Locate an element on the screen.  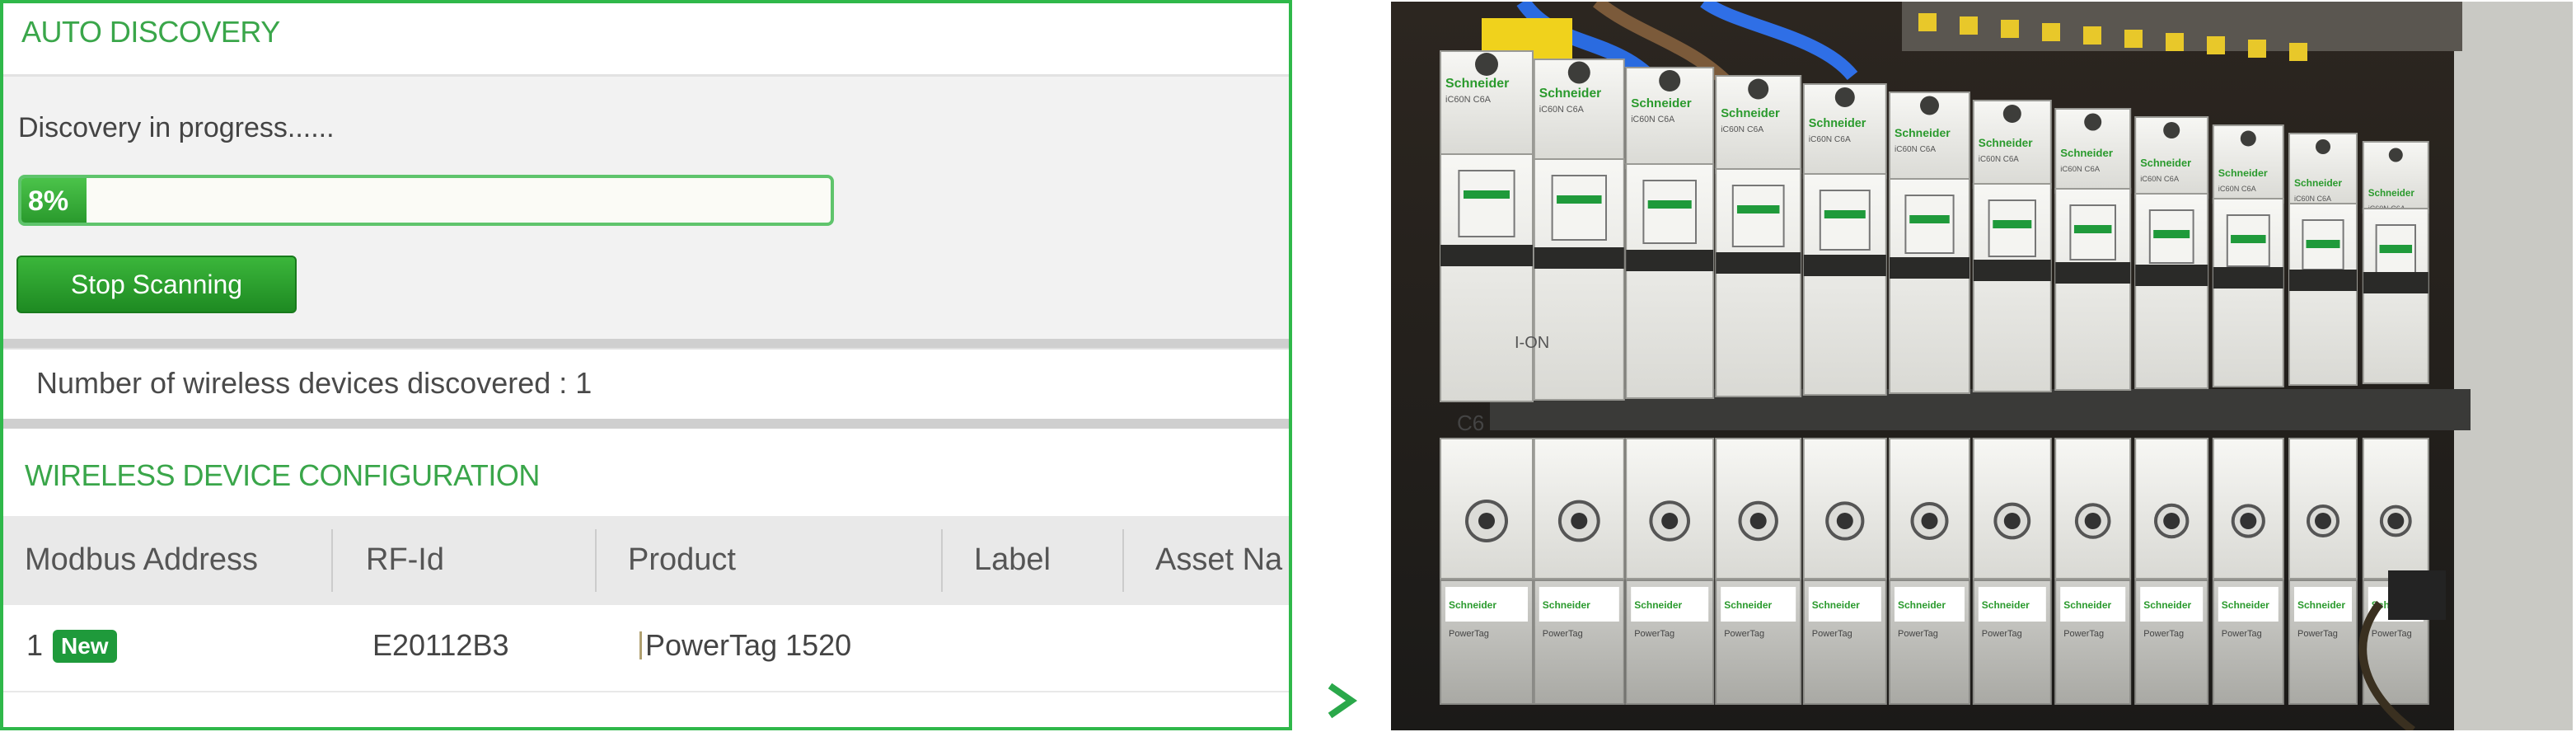
stop-scanning-button: Stop Scanning is located at coordinates (156, 284).